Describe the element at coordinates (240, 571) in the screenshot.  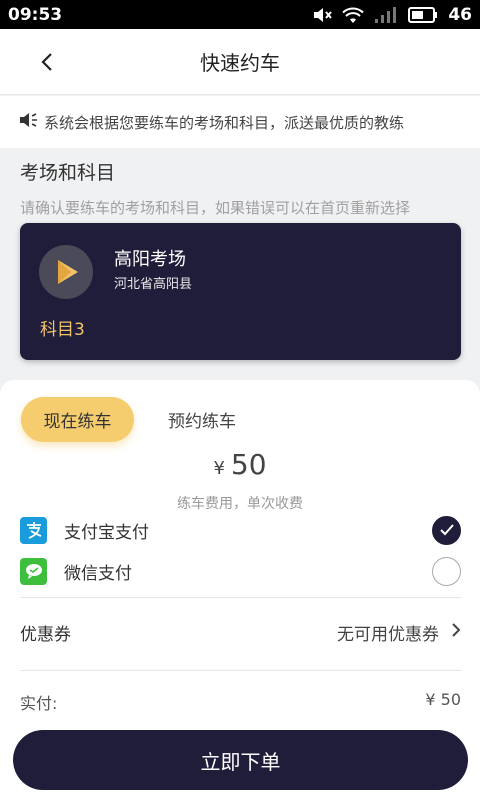
I see `payment-option-wechat: 微信支付` at that location.